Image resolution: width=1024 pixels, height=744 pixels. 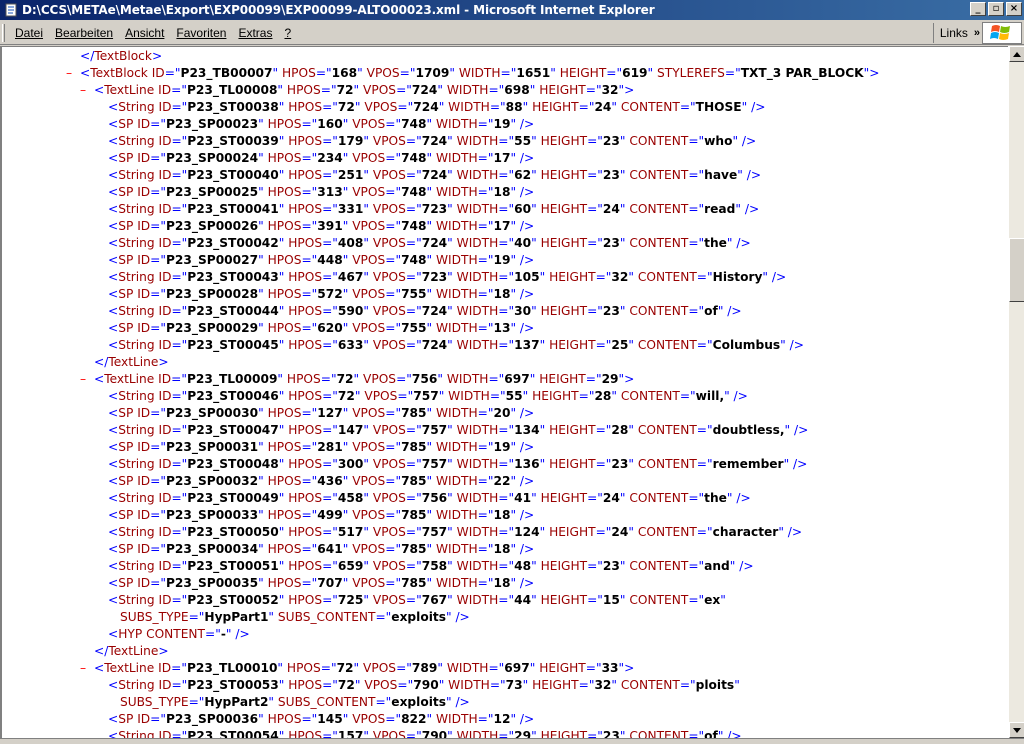 What do you see at coordinates (523, 243) in the screenshot?
I see `xml-attr-value: 40` at bounding box center [523, 243].